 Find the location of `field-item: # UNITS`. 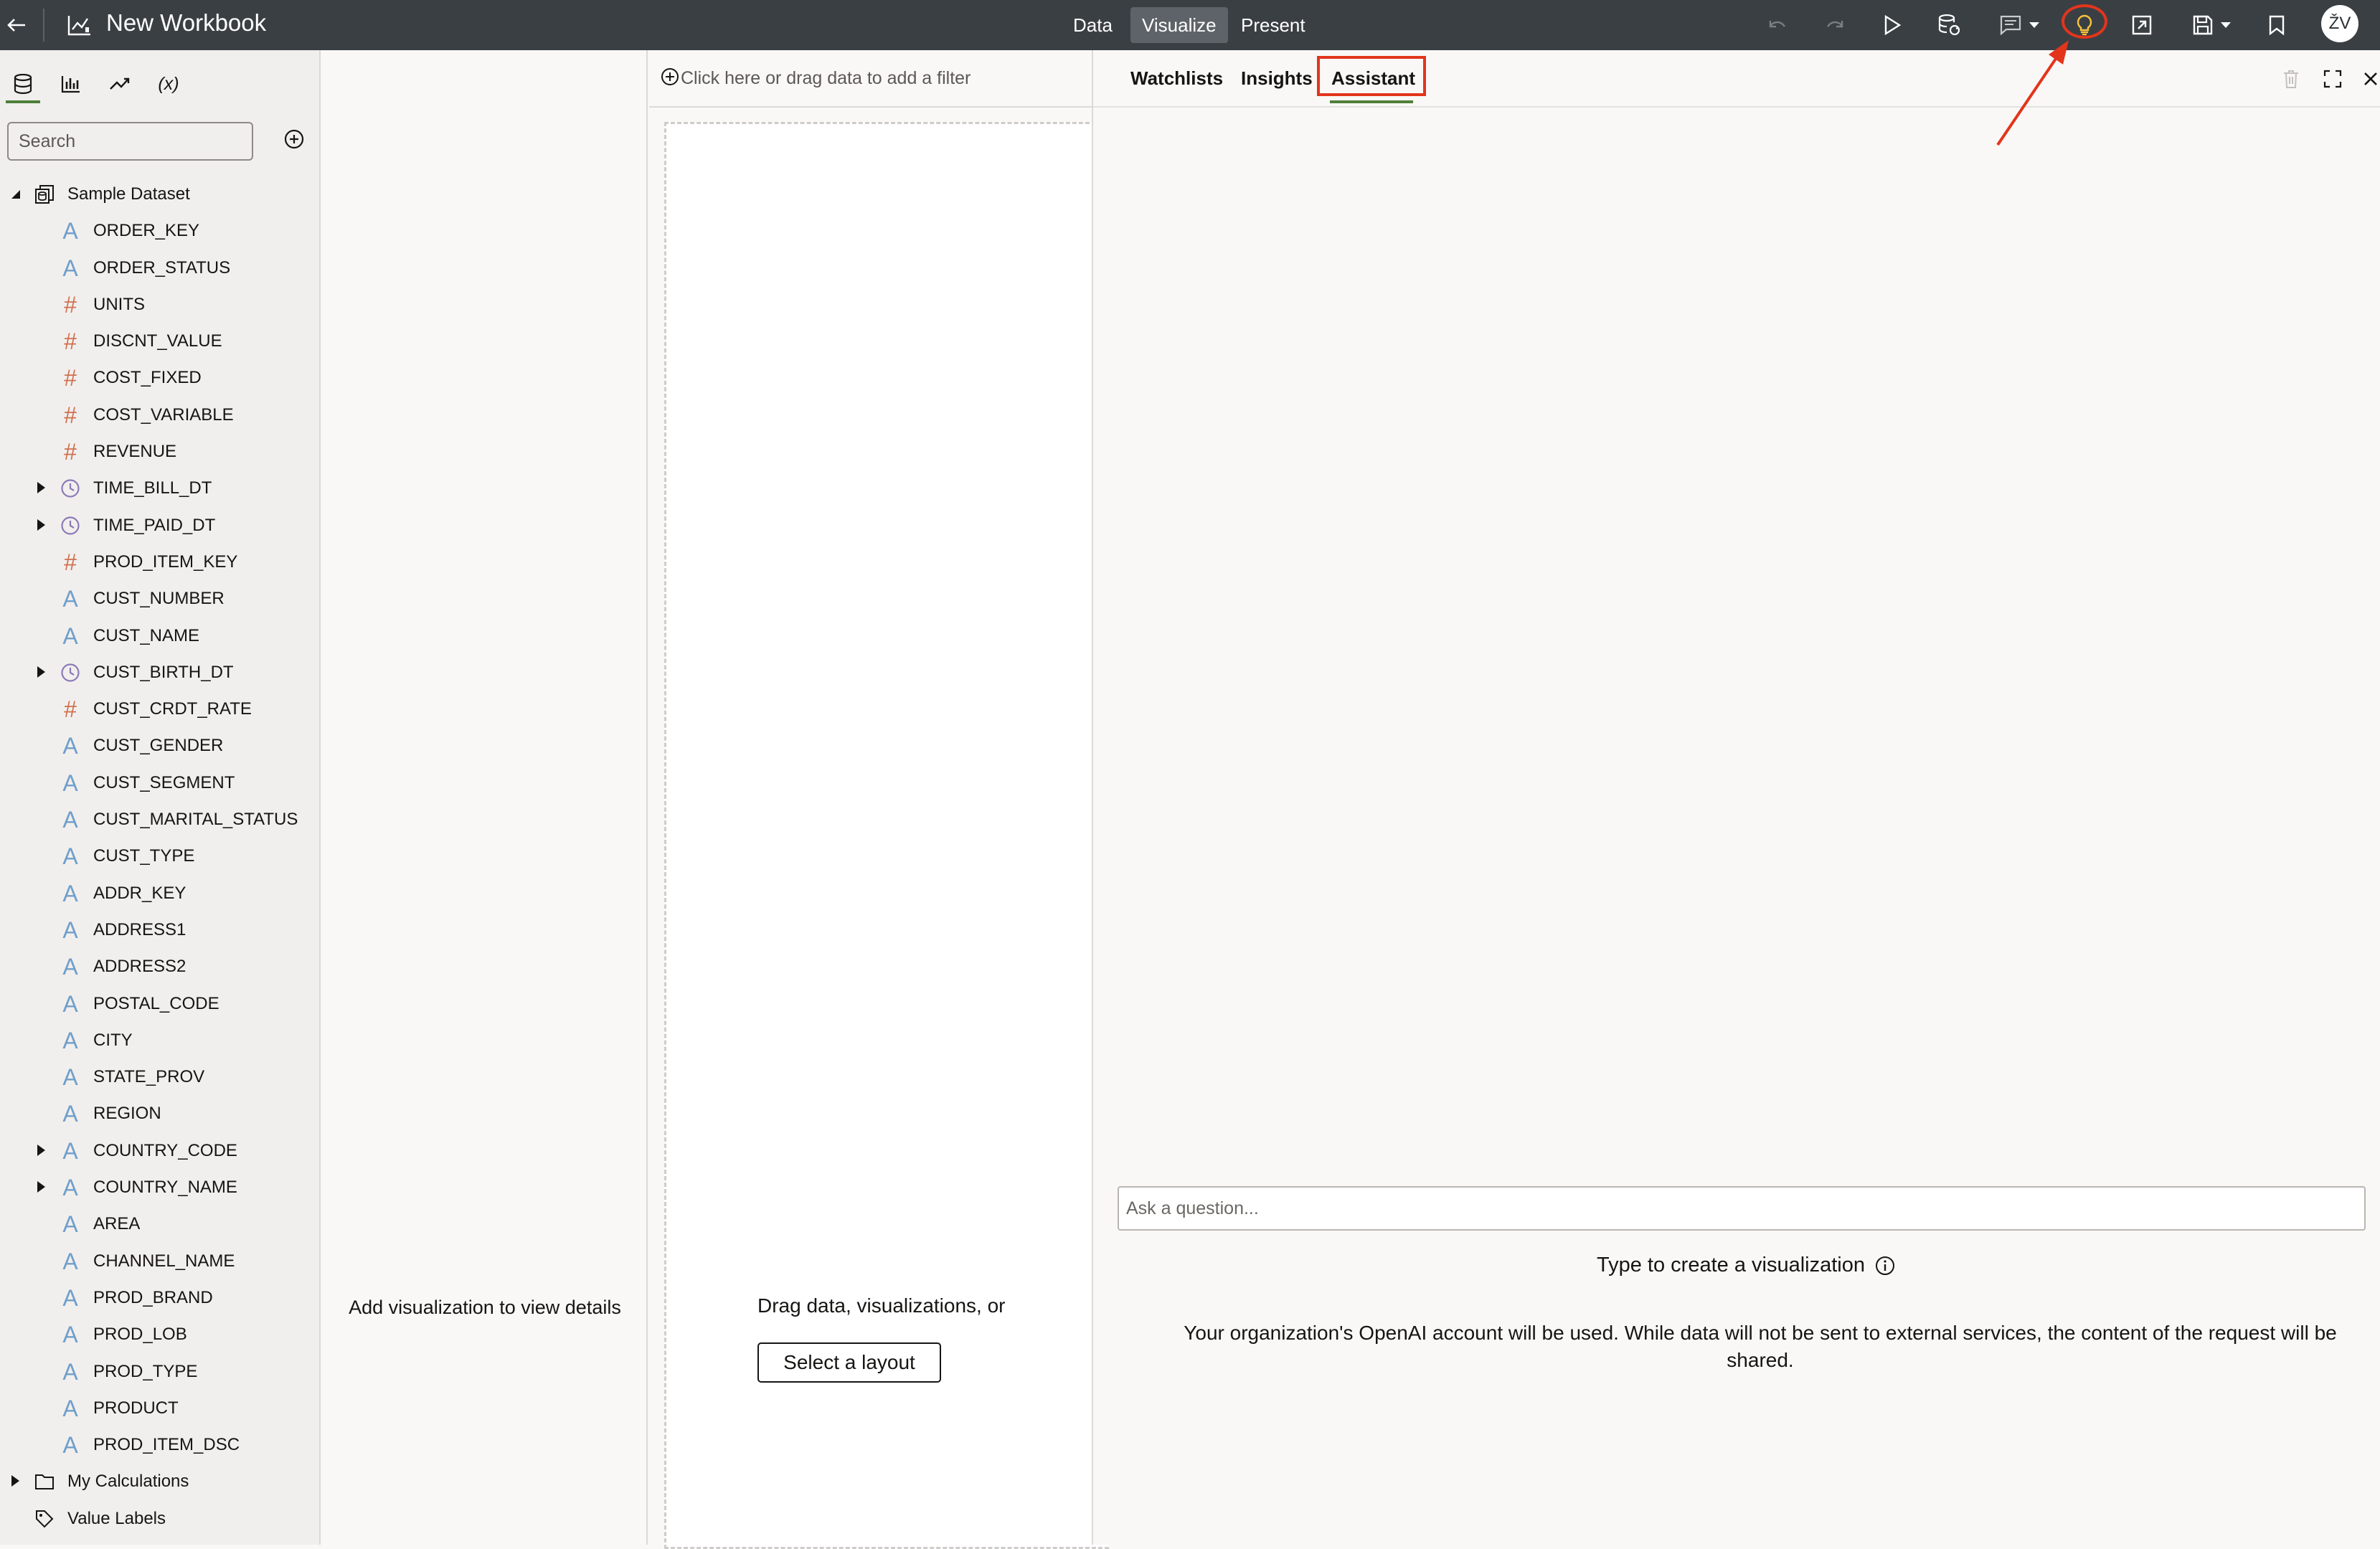

field-item: # UNITS is located at coordinates (160, 305).